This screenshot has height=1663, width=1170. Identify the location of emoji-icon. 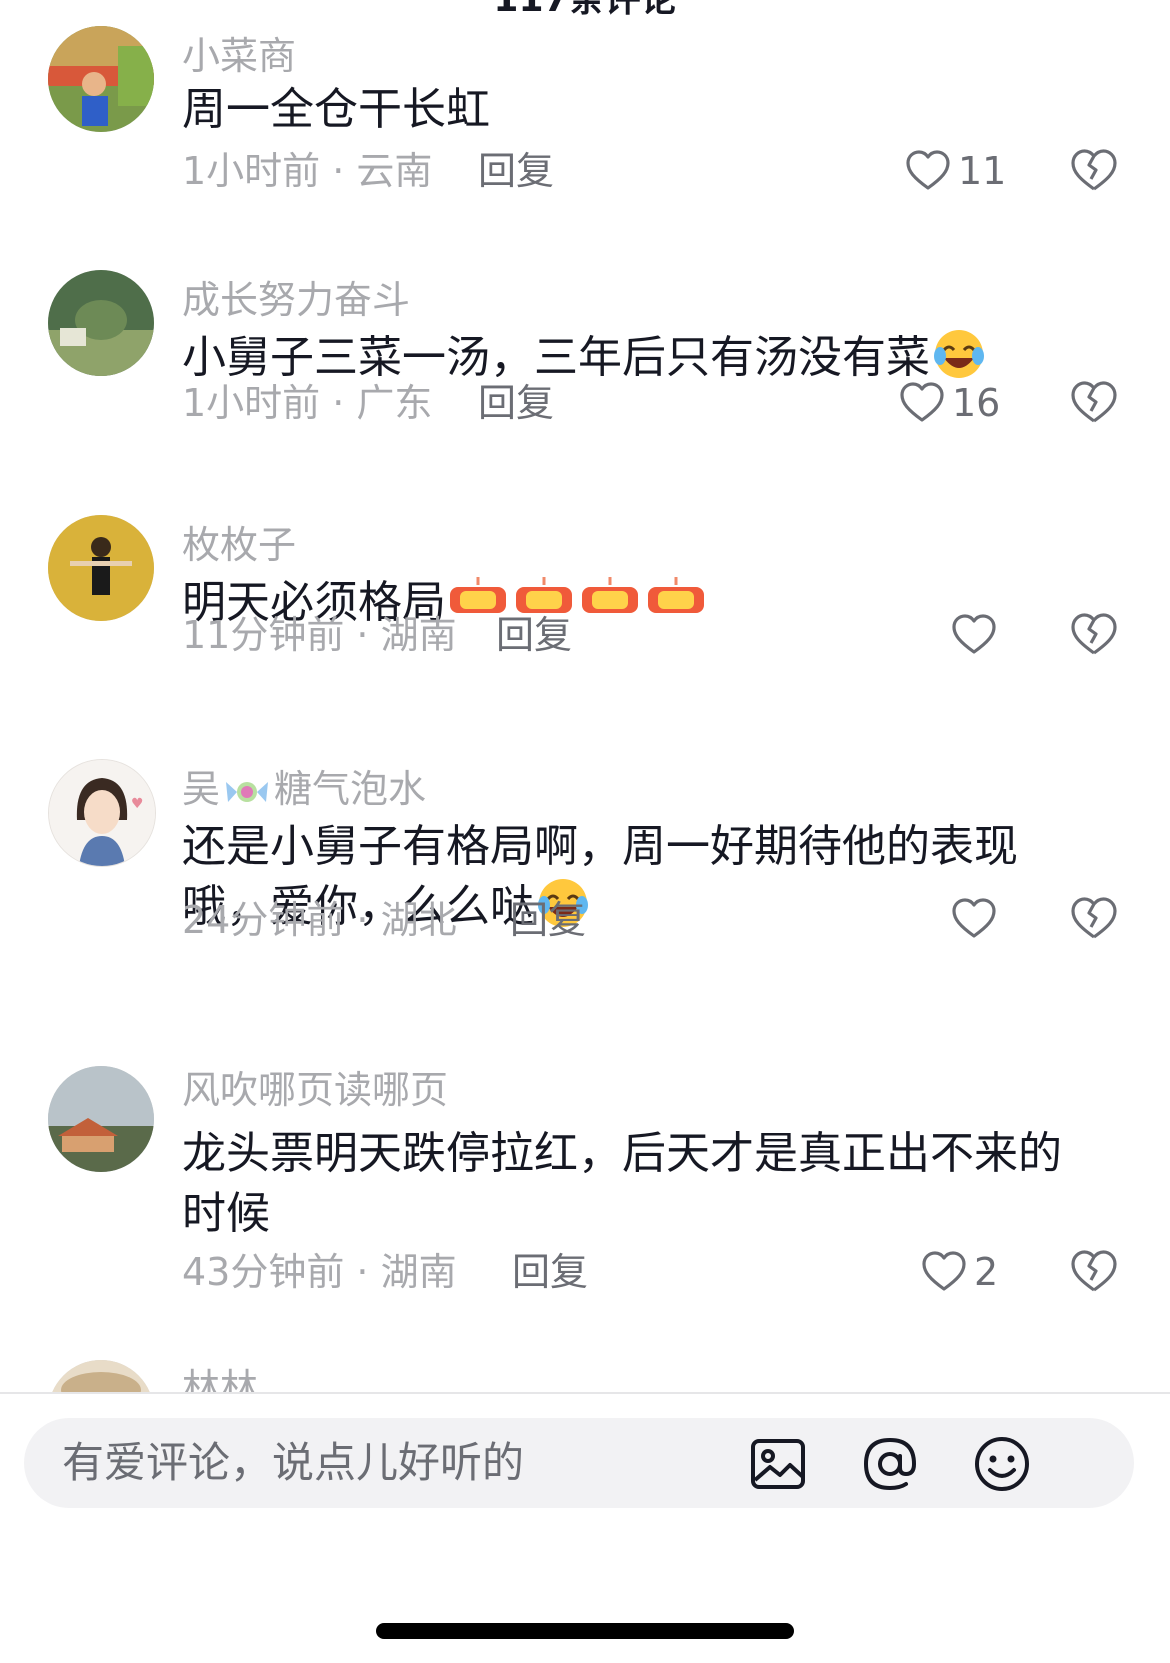
(1002, 1464).